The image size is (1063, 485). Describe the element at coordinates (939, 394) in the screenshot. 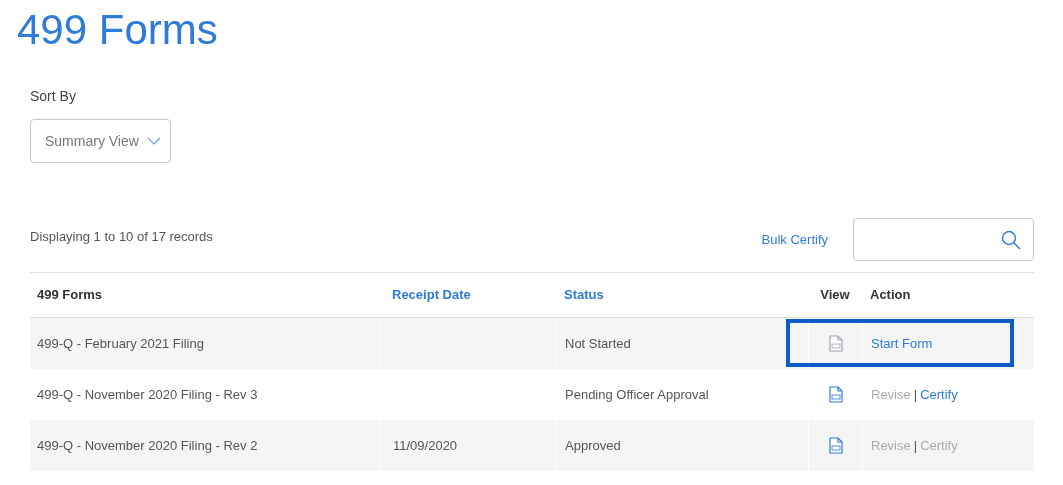

I see `action-link: Certify` at that location.